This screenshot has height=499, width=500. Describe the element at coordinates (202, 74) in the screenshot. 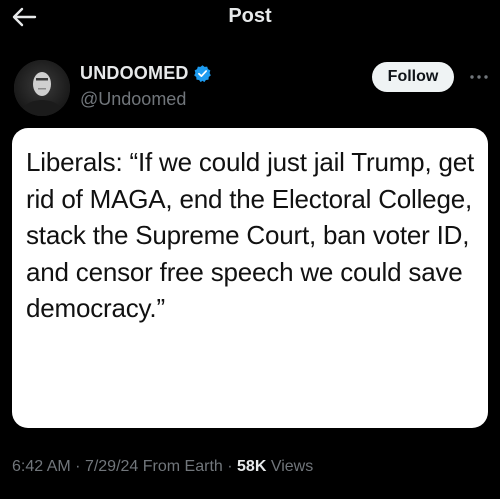

I see `verified-badge-icon` at that location.